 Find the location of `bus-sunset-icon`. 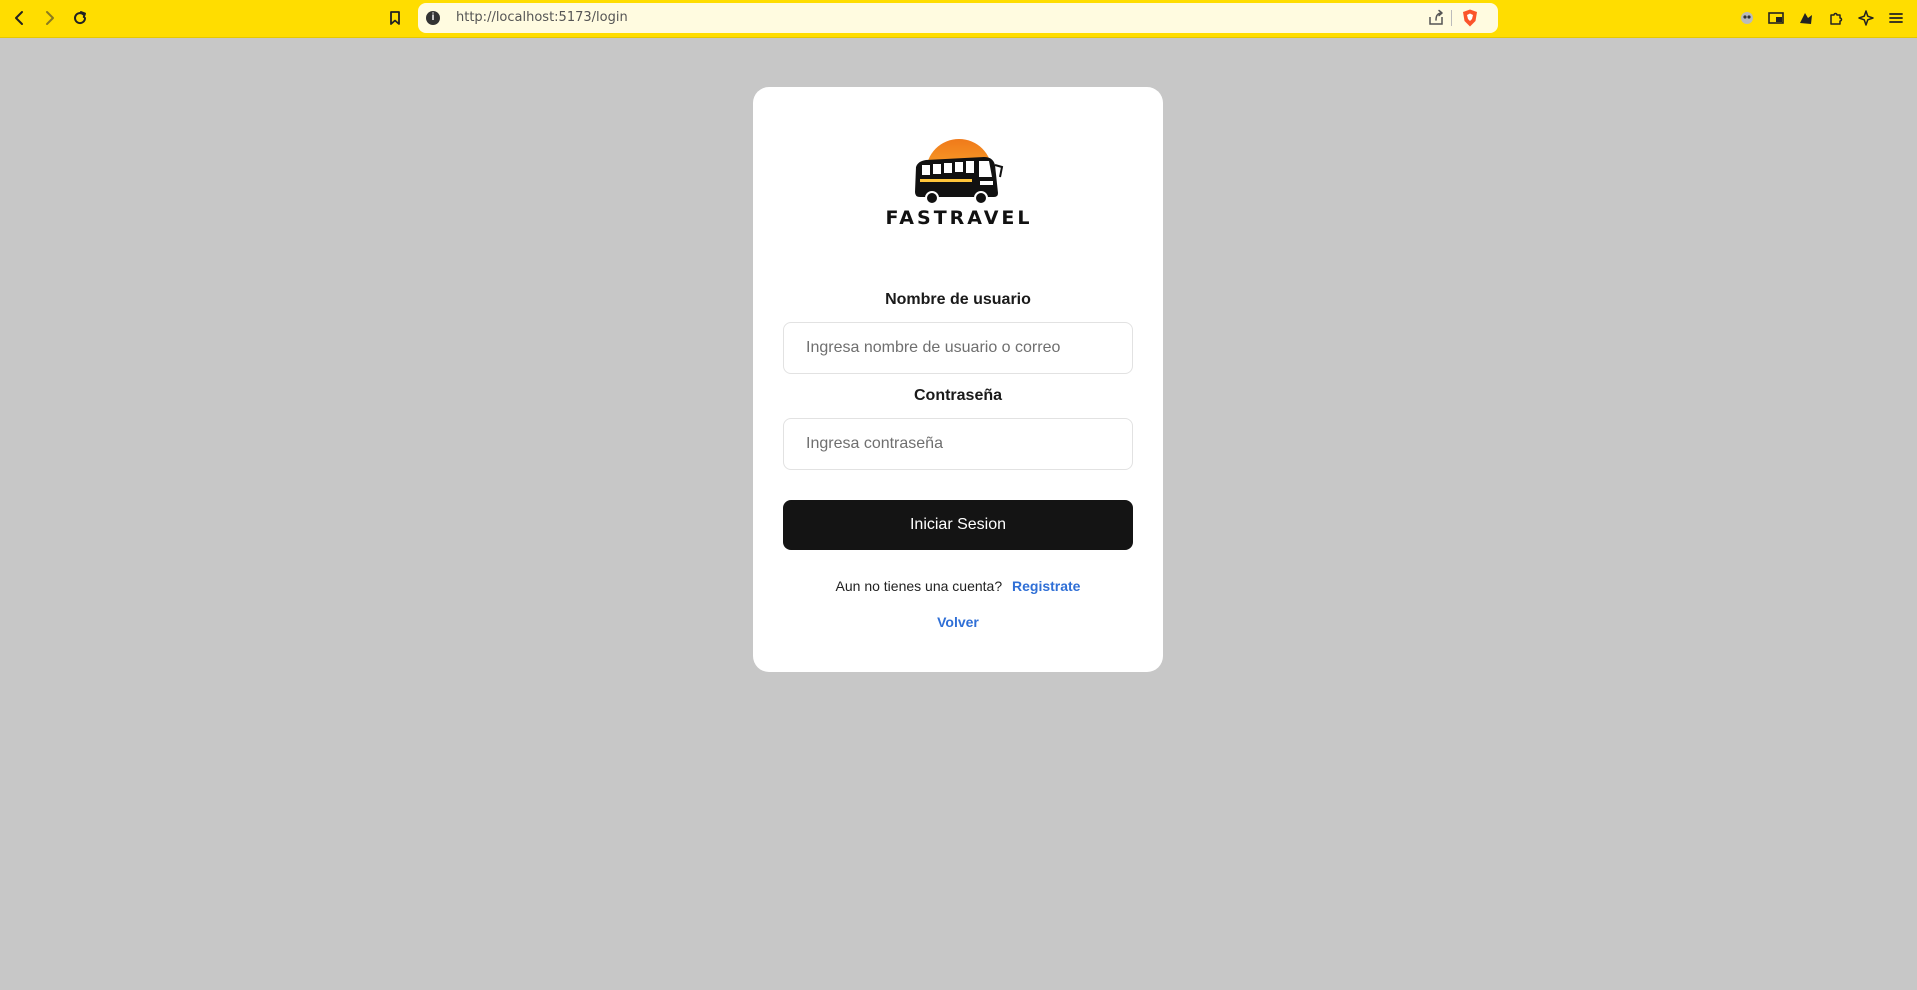

bus-sunset-icon is located at coordinates (959, 172).